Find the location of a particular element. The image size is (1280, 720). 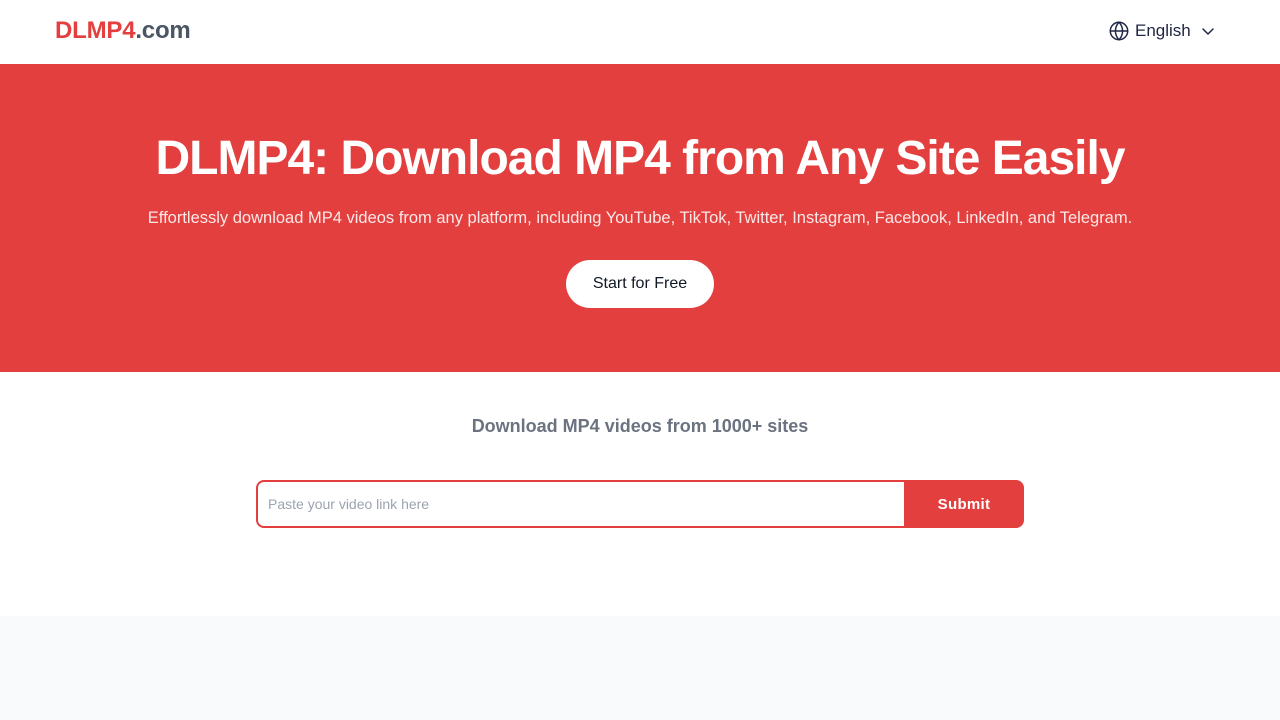

language-selector: English is located at coordinates (1162, 31).